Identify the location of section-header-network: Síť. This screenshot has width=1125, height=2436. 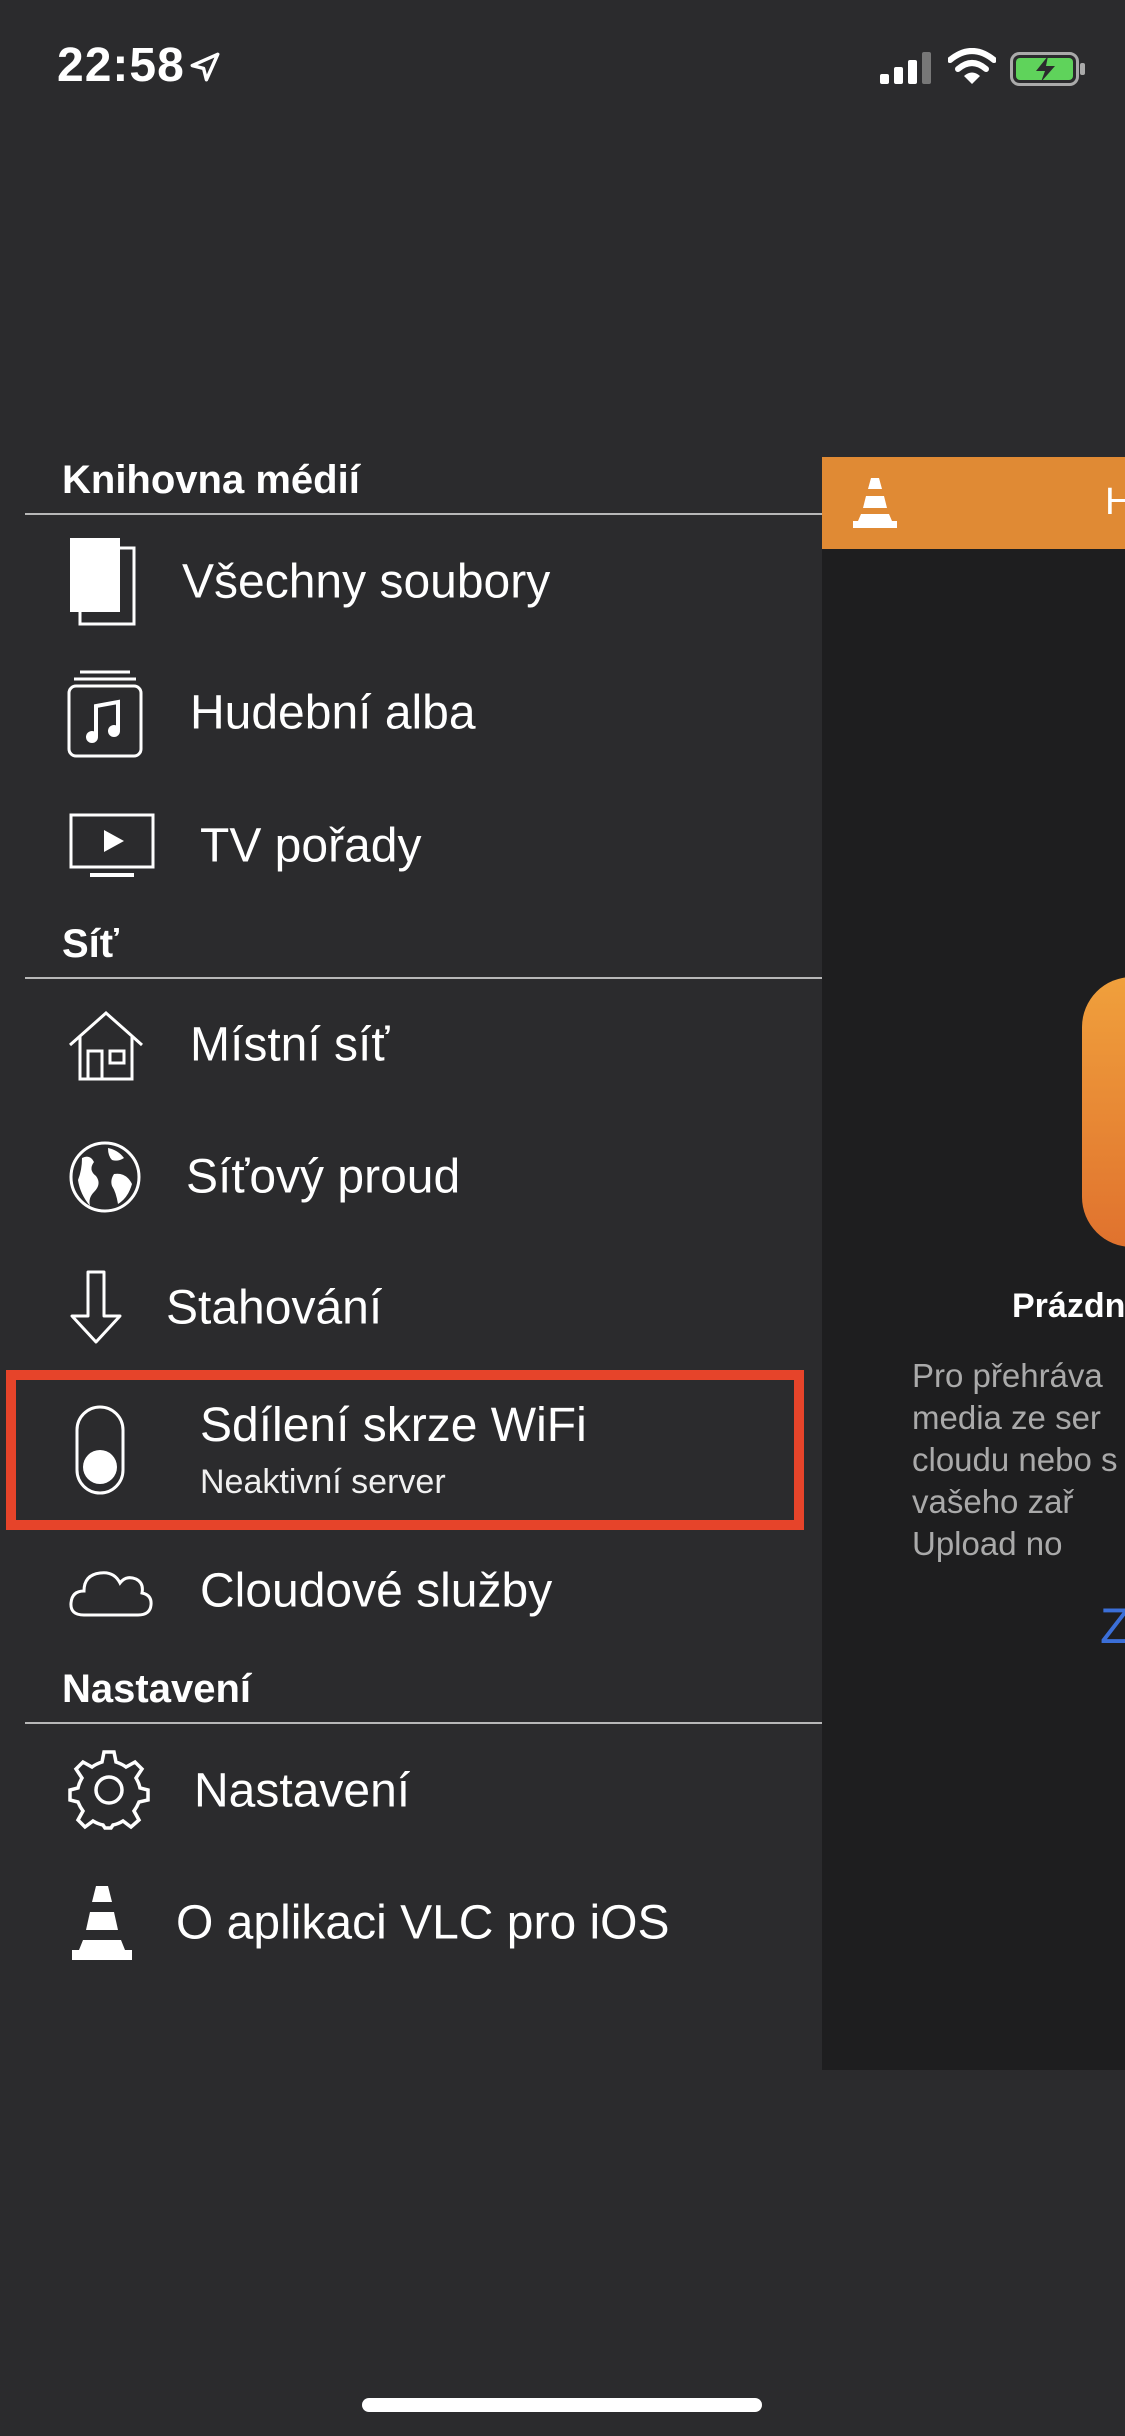
(90, 944).